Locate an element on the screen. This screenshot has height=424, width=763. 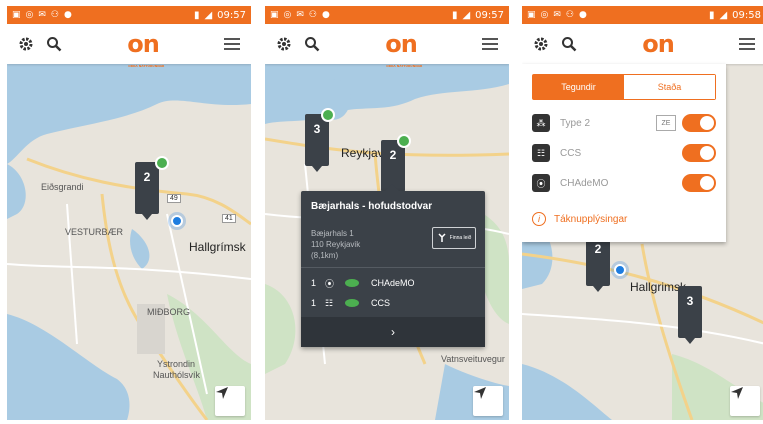
chevron-right-icon: › is located at coordinates (393, 332).